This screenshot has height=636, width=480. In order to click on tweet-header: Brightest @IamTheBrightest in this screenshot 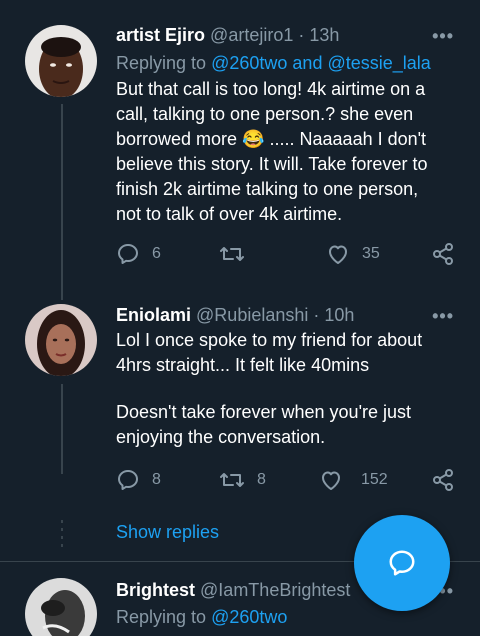, I will do `click(233, 590)`.